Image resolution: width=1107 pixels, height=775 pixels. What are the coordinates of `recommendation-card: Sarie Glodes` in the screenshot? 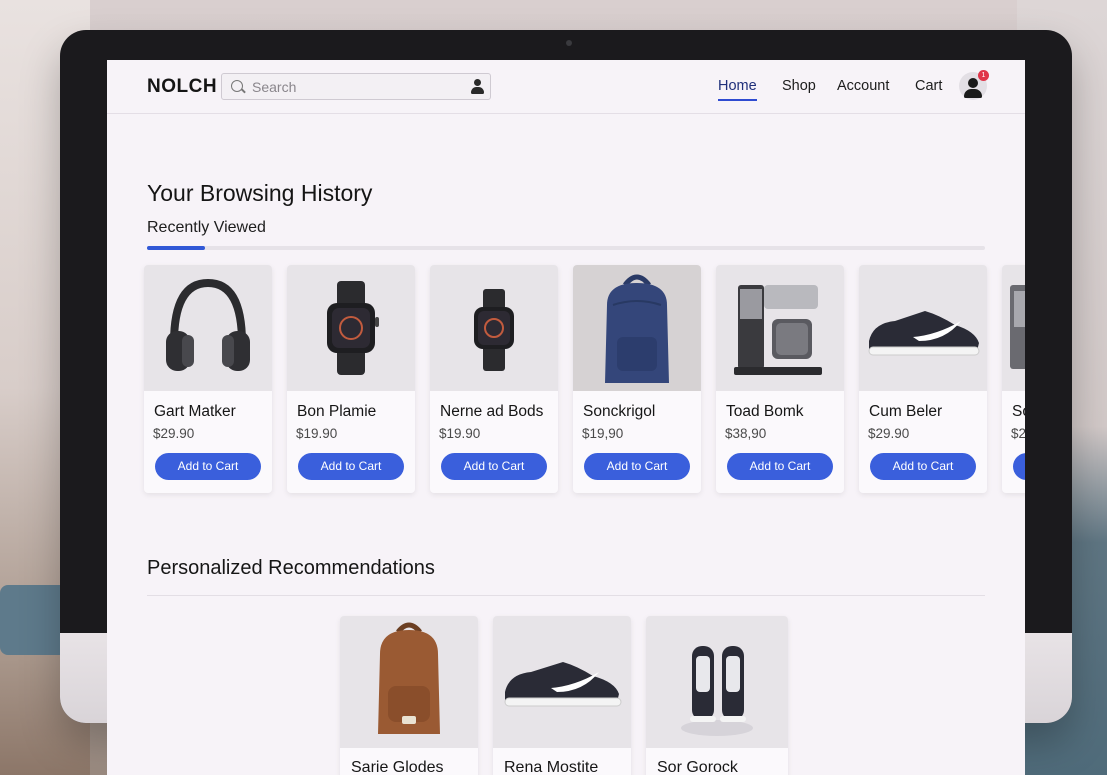 It's located at (409, 695).